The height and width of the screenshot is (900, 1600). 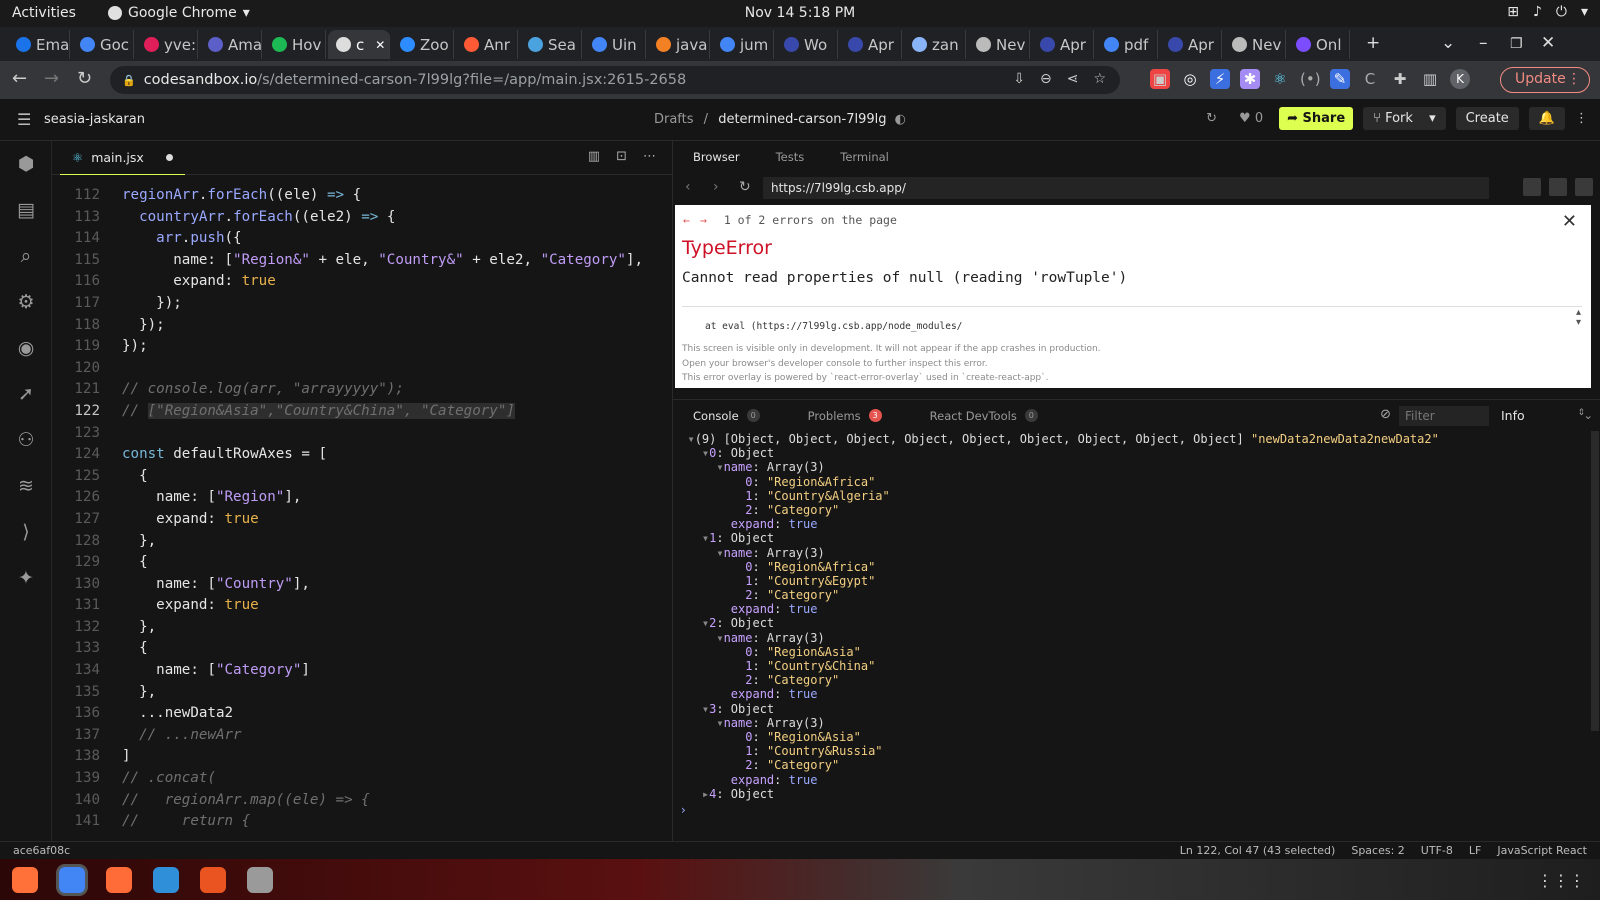 What do you see at coordinates (362, 239) in the screenshot?
I see `code-line: 114 arr.push({` at bounding box center [362, 239].